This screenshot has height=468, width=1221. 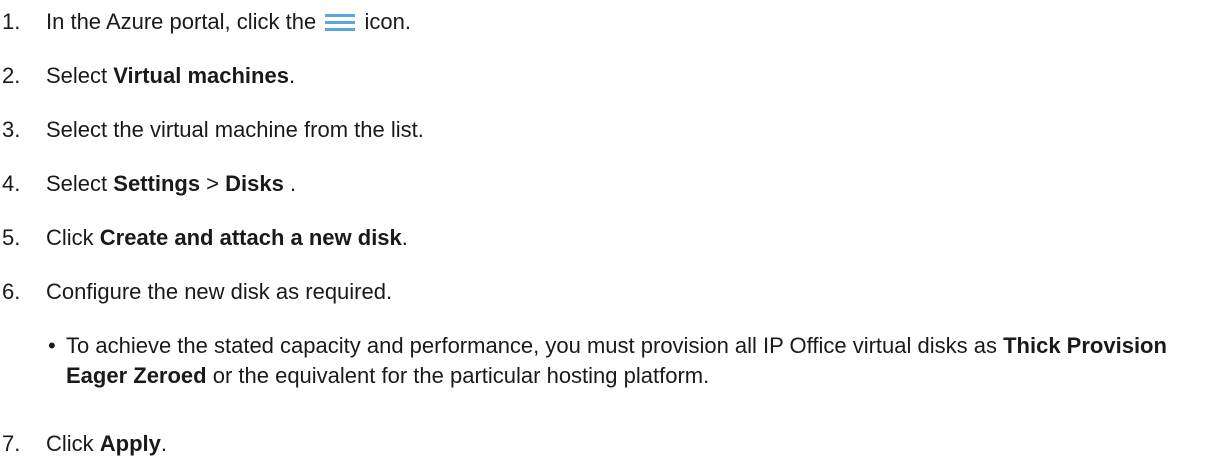 What do you see at coordinates (11, 291) in the screenshot?
I see `step-number: 6.` at bounding box center [11, 291].